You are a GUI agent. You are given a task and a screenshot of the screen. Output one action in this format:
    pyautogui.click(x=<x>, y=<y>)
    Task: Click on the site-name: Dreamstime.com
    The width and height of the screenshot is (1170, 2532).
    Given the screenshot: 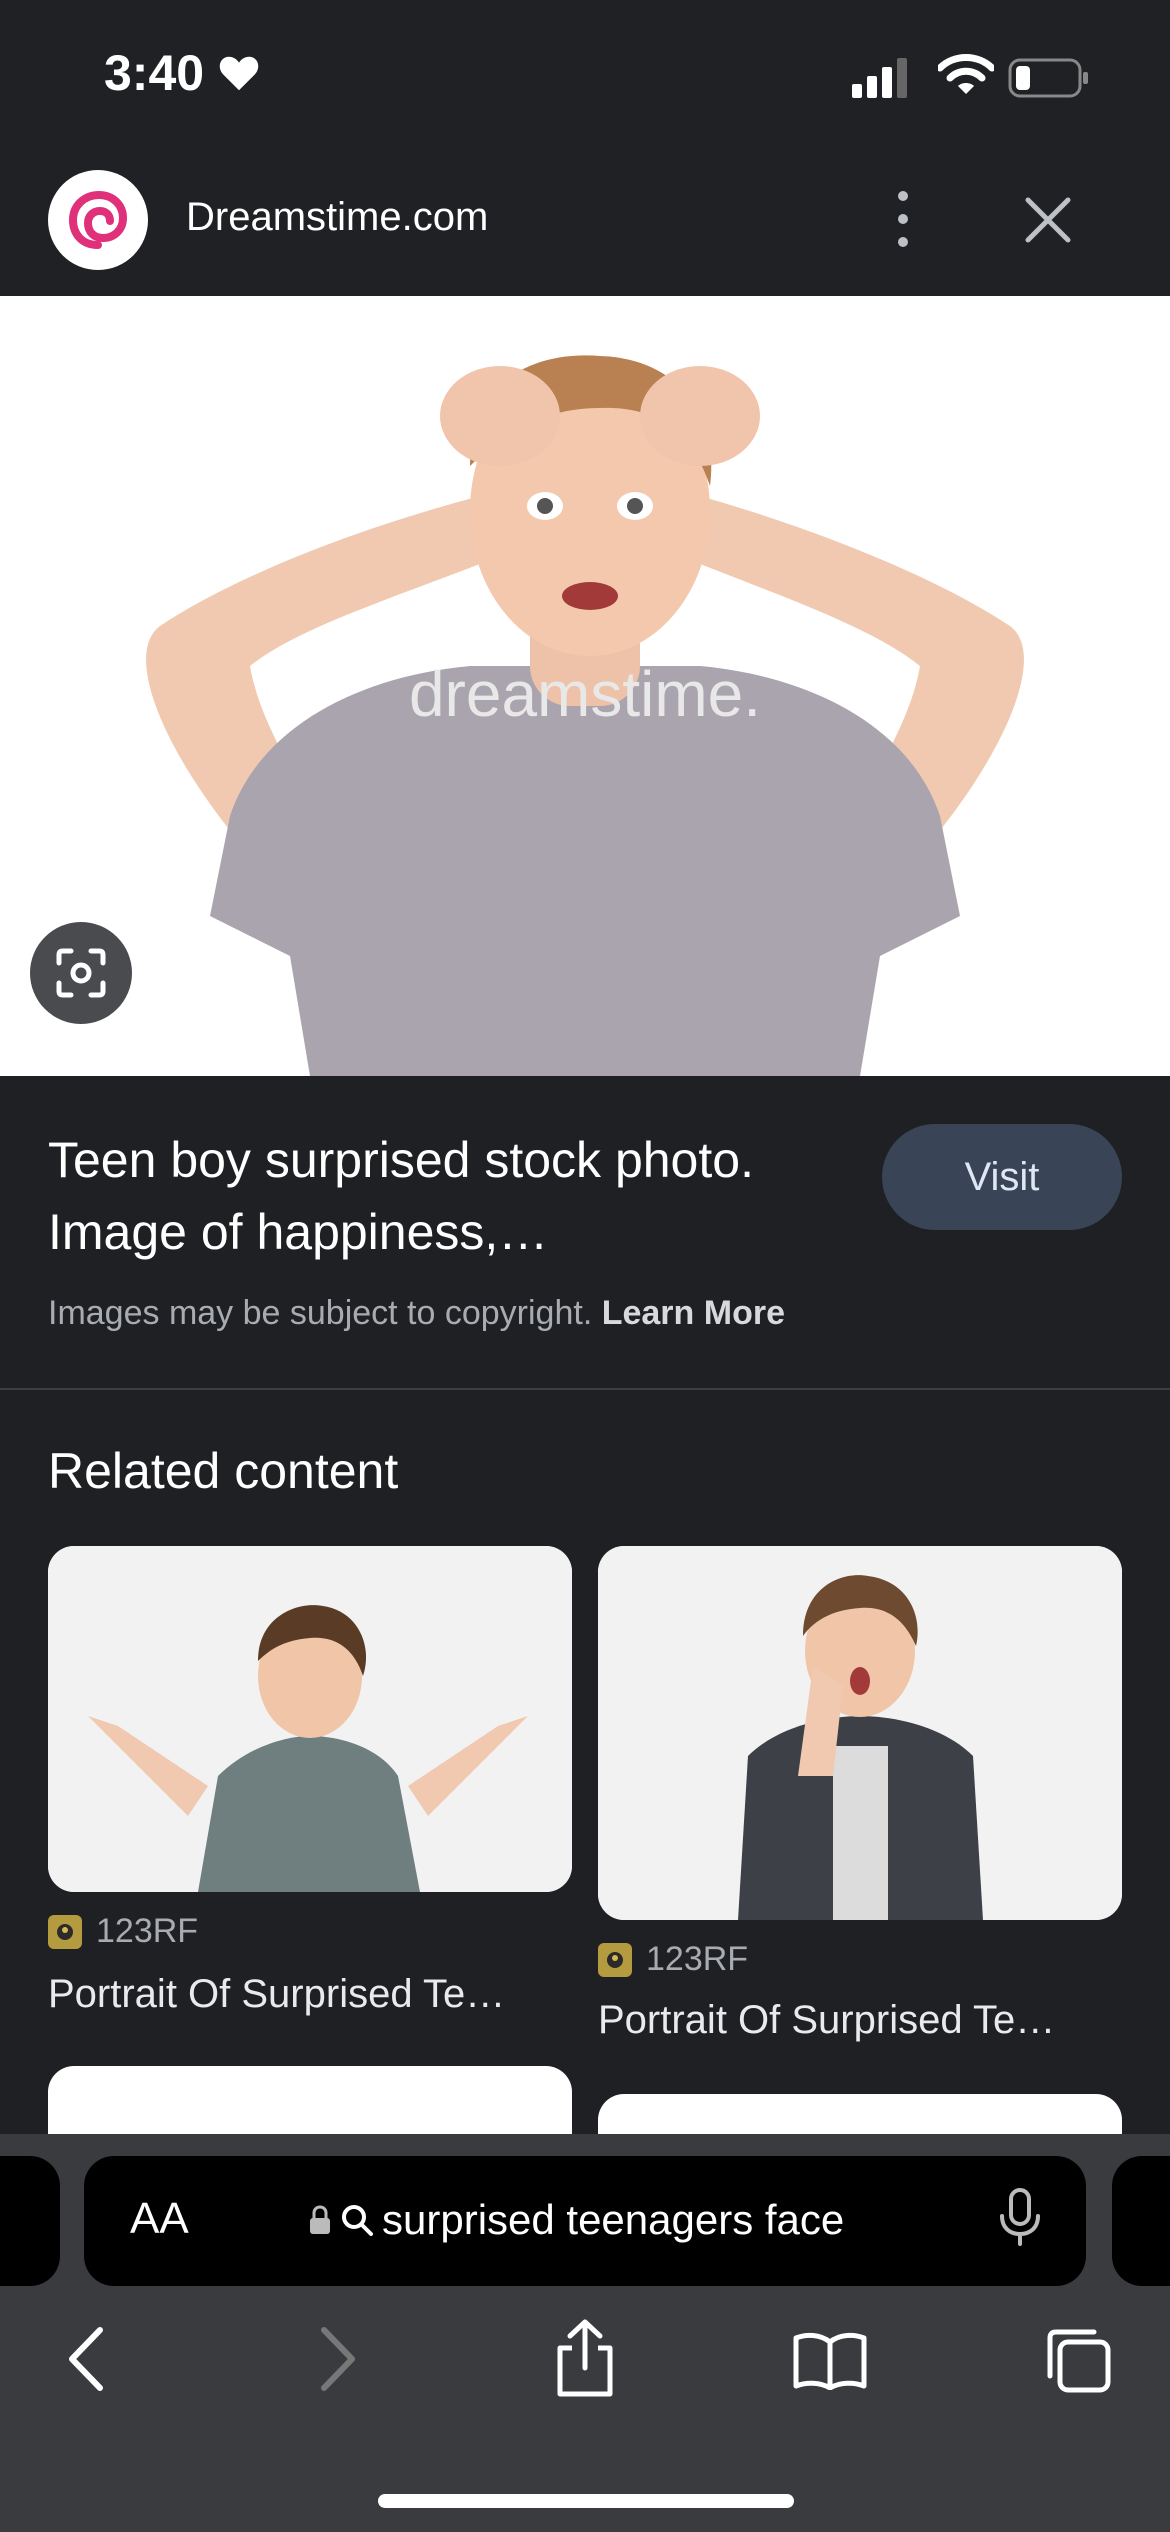 What is the action you would take?
    pyautogui.click(x=337, y=217)
    